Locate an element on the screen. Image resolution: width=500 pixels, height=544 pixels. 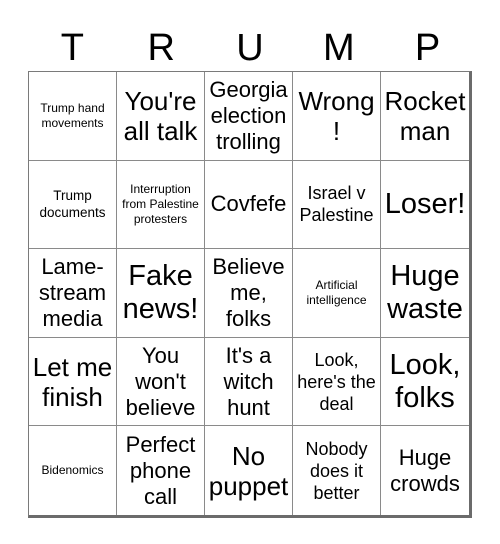
bingo-cell-label: Huge crowds is located at coordinates (425, 470).